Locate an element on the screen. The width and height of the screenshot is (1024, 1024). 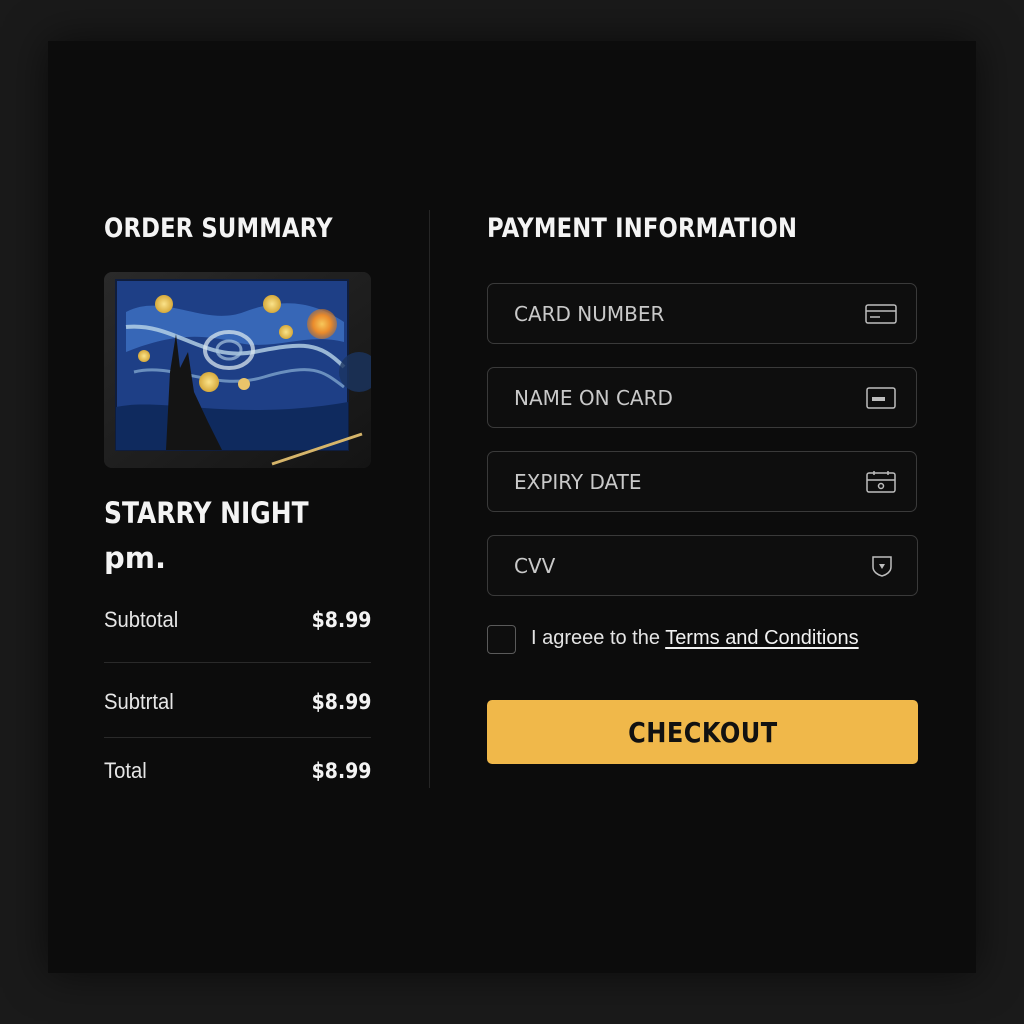
summary-row-subtrtal: Subtrtal $8.99 is located at coordinates (237, 702).